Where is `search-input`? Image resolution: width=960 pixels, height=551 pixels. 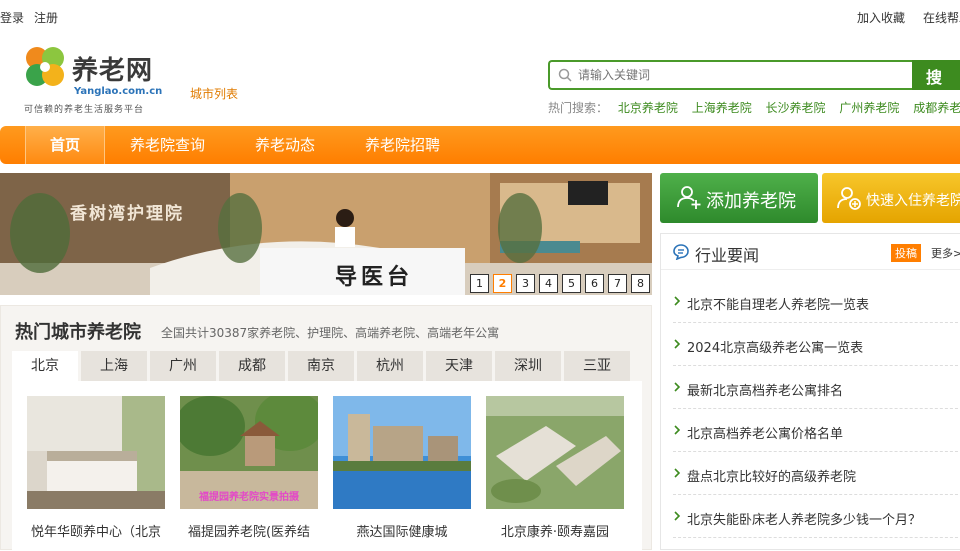 search-input is located at coordinates (738, 75).